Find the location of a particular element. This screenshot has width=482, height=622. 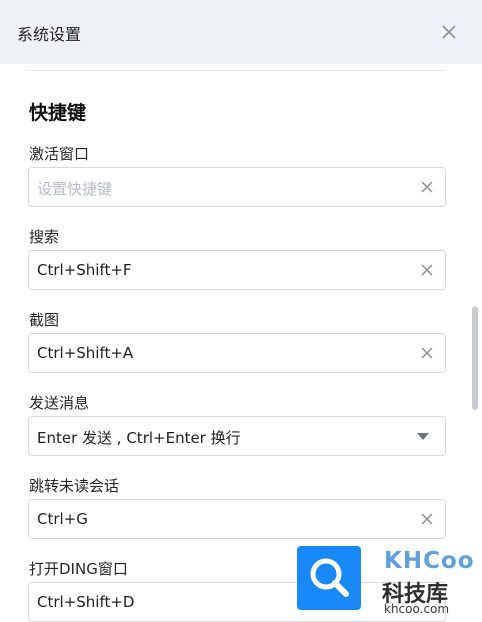

select-value: Enter 发送 , Ctrl+Enter 换行 is located at coordinates (139, 438).